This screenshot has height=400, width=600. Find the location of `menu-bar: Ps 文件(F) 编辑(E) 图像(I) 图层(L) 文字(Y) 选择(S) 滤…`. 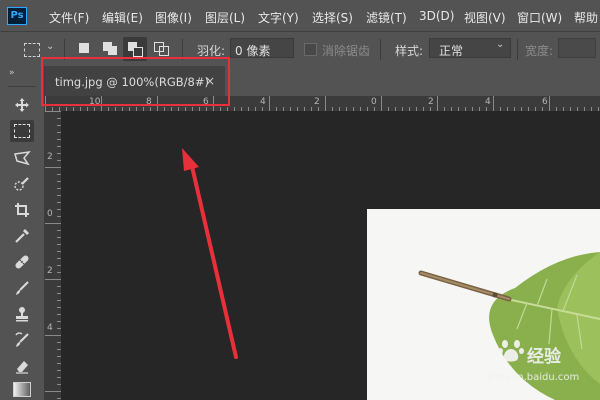

menu-bar: Ps 文件(F) 编辑(E) 图像(I) 图层(L) 文字(Y) 选择(S) 滤… is located at coordinates (300, 15).